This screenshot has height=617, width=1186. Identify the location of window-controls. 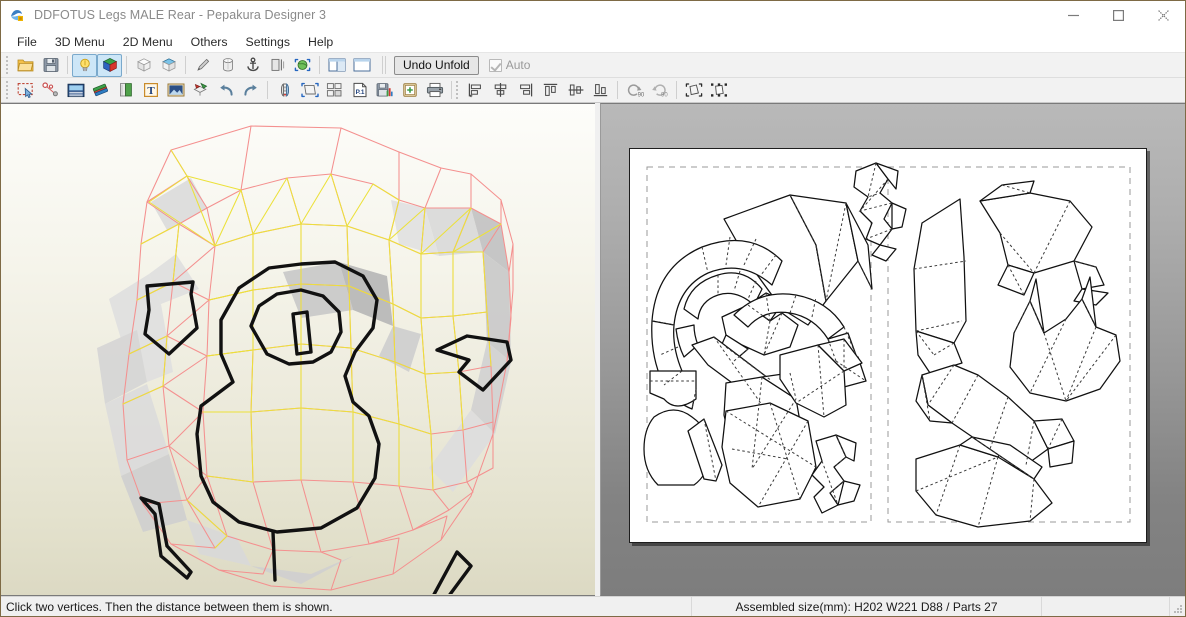
(1118, 15).